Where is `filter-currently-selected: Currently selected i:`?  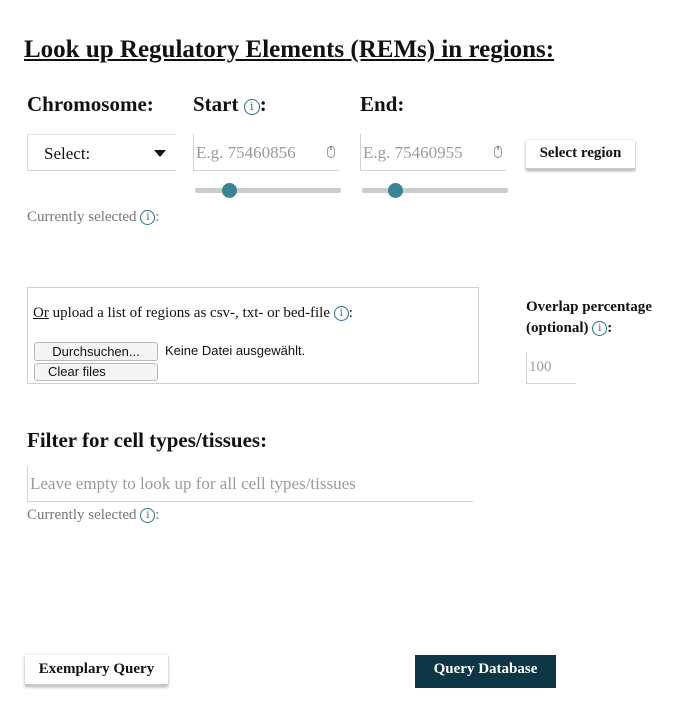 filter-currently-selected: Currently selected i: is located at coordinates (93, 515).